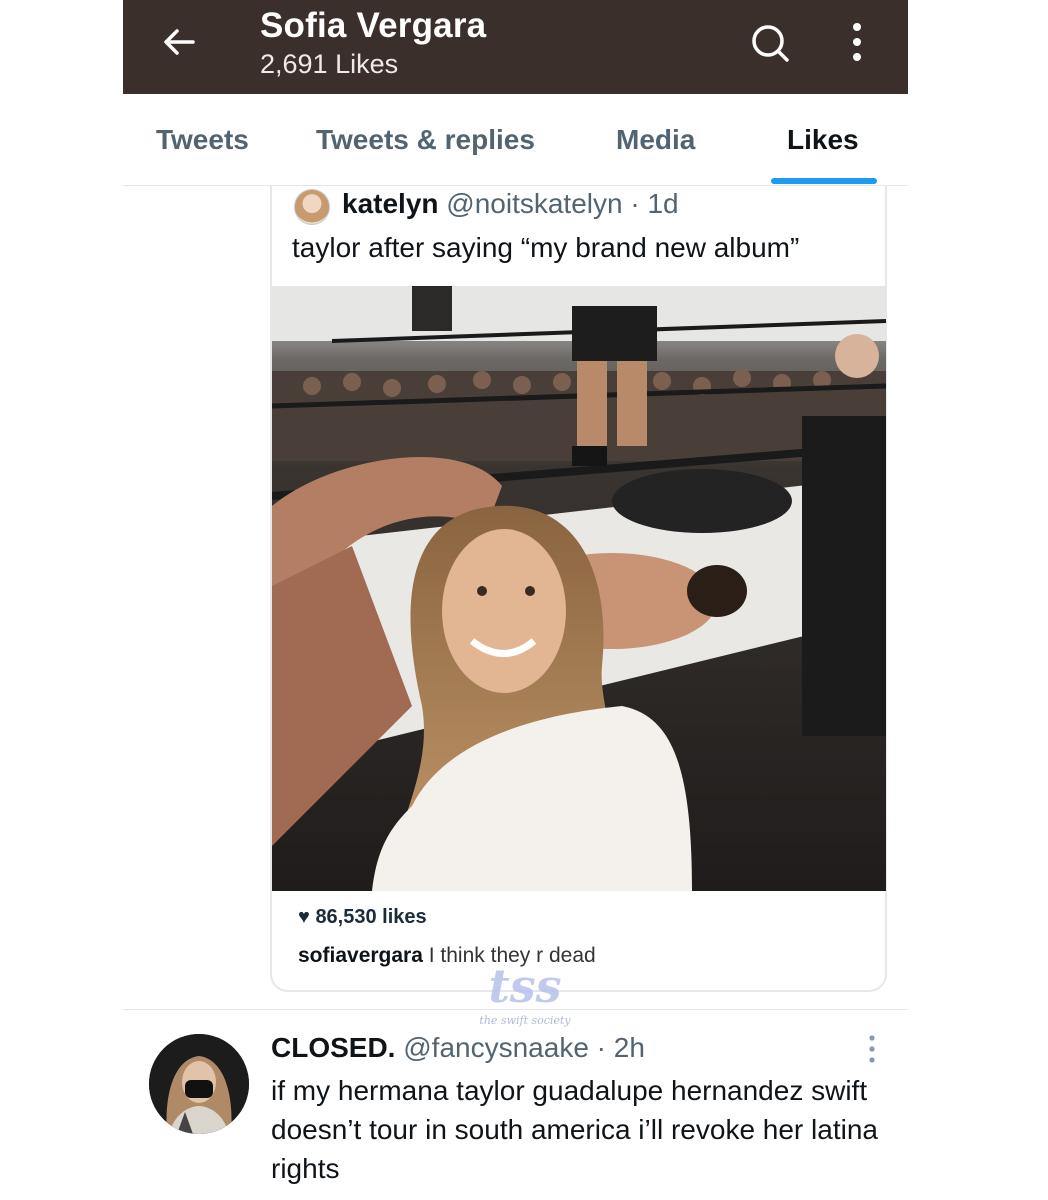 Image resolution: width=1048 pixels, height=1200 pixels. What do you see at coordinates (534, 203) in the screenshot?
I see `author-handle: @noitskatelyn` at bounding box center [534, 203].